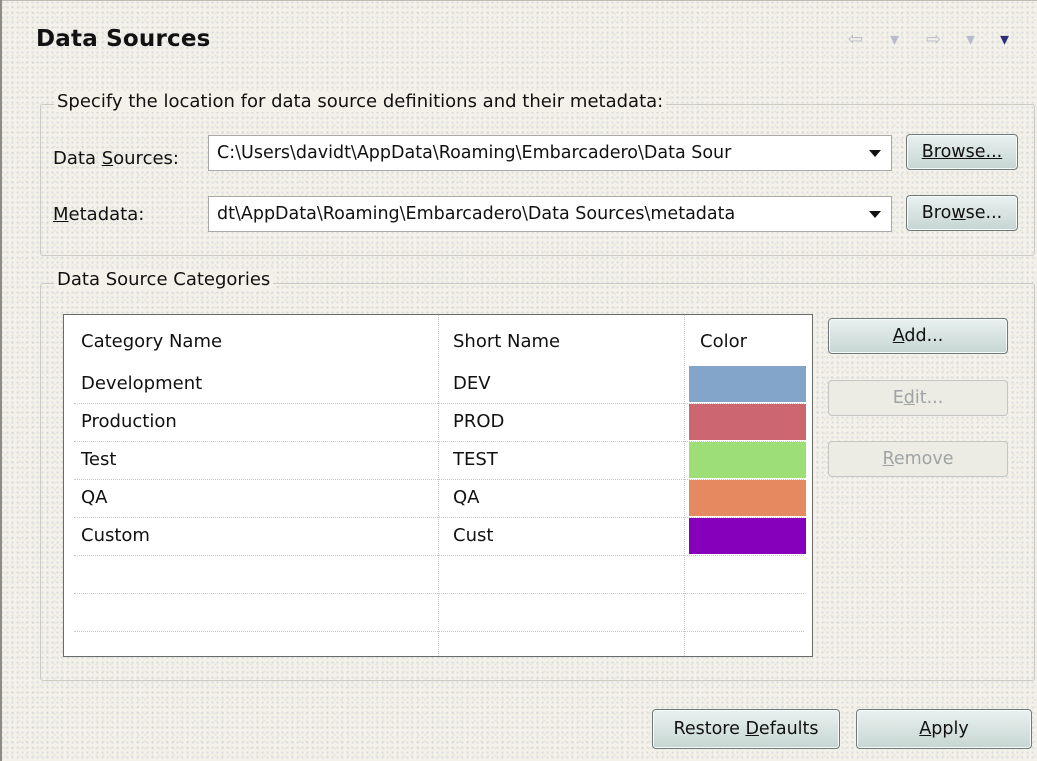  I want to click on forward-arrow-icon: ⇨, so click(933, 40).